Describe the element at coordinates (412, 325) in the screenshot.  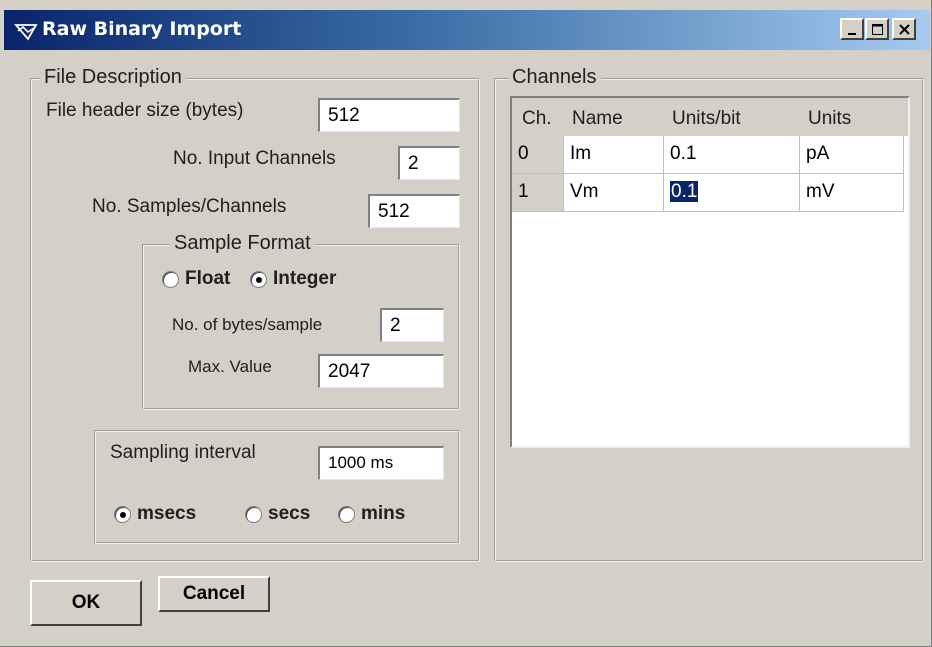
I see `bytes-per-sample-input: 2` at that location.